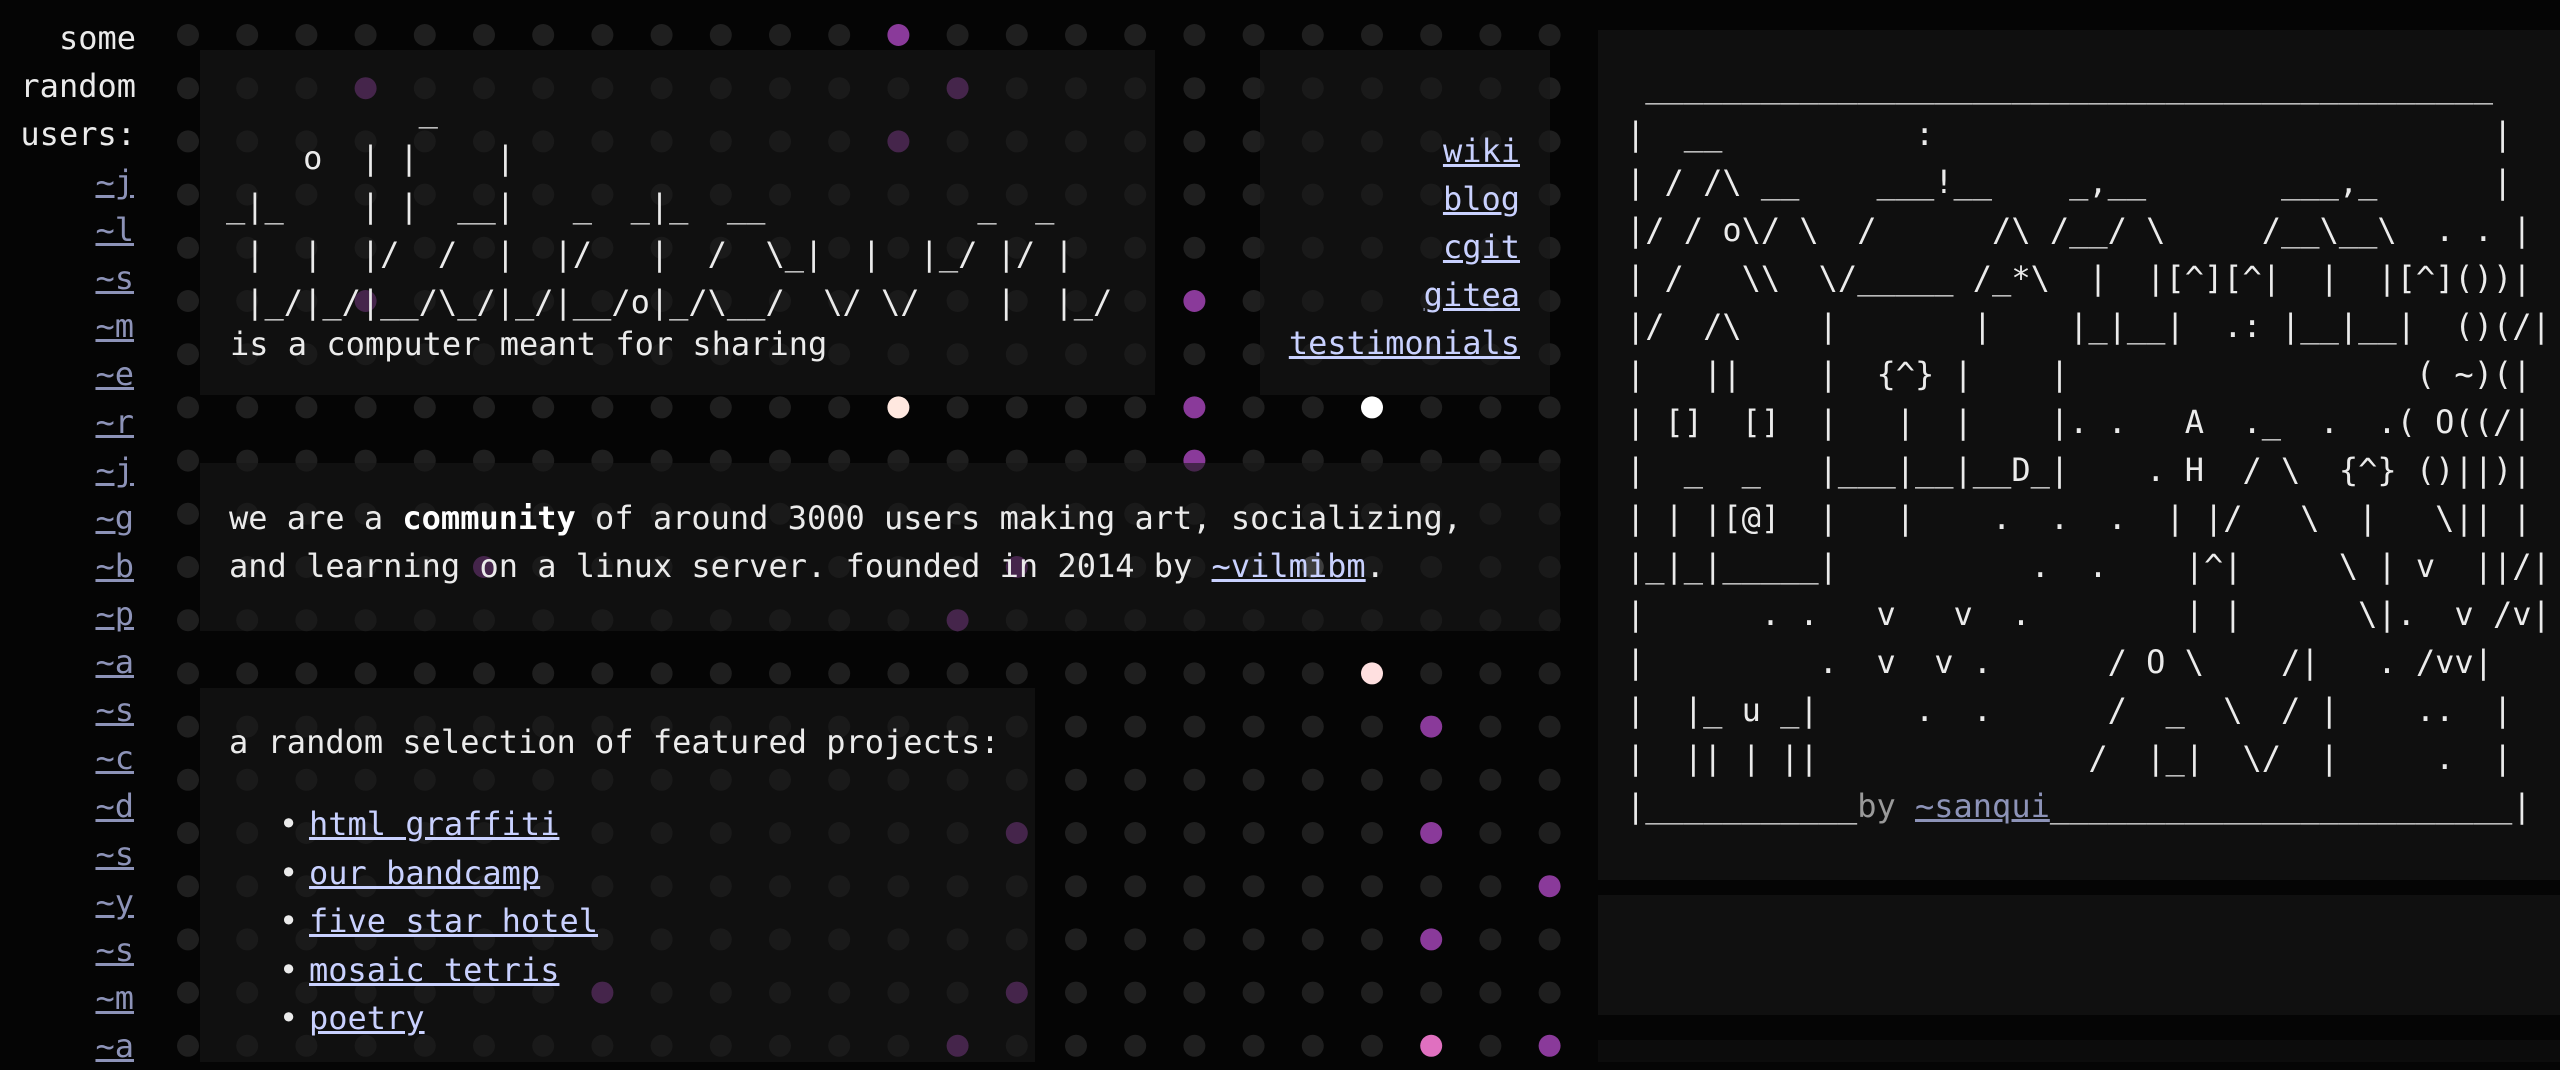  What do you see at coordinates (78, 134) in the screenshot?
I see `sidebar-title-line: users:` at bounding box center [78, 134].